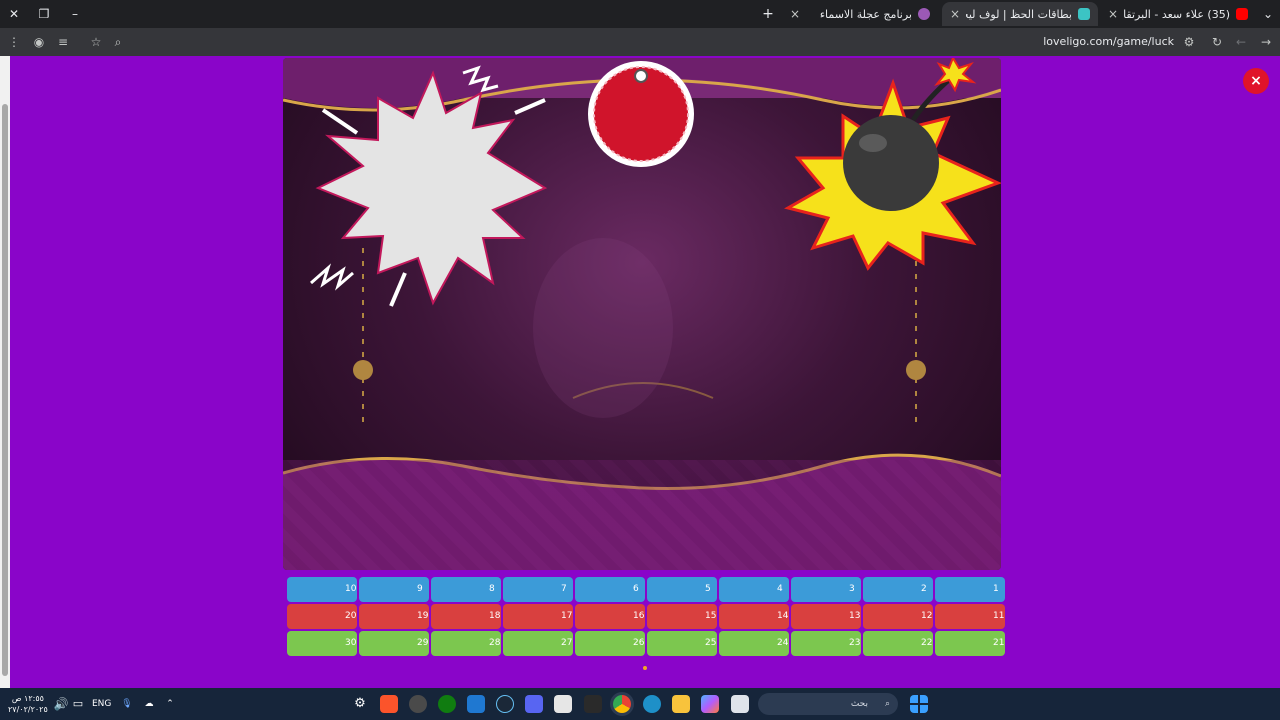 Image resolution: width=1280 pixels, height=720 pixels. What do you see at coordinates (118, 42) in the screenshot?
I see `zoom-icon: ⌕` at bounding box center [118, 42].